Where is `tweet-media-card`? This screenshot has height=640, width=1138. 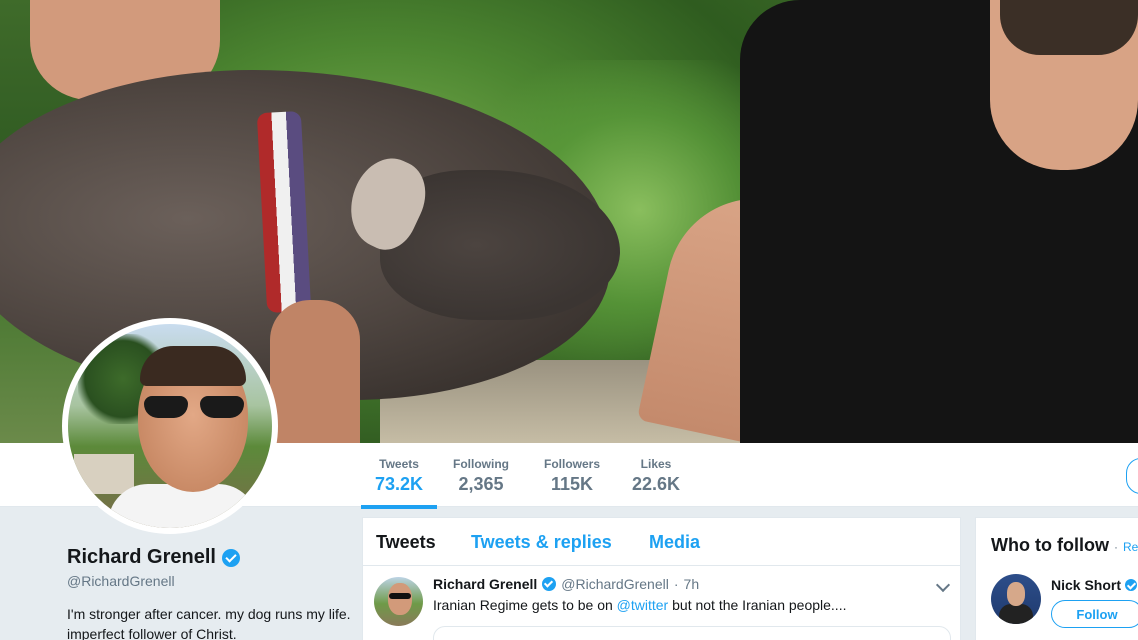
tweet-media-card is located at coordinates (692, 633).